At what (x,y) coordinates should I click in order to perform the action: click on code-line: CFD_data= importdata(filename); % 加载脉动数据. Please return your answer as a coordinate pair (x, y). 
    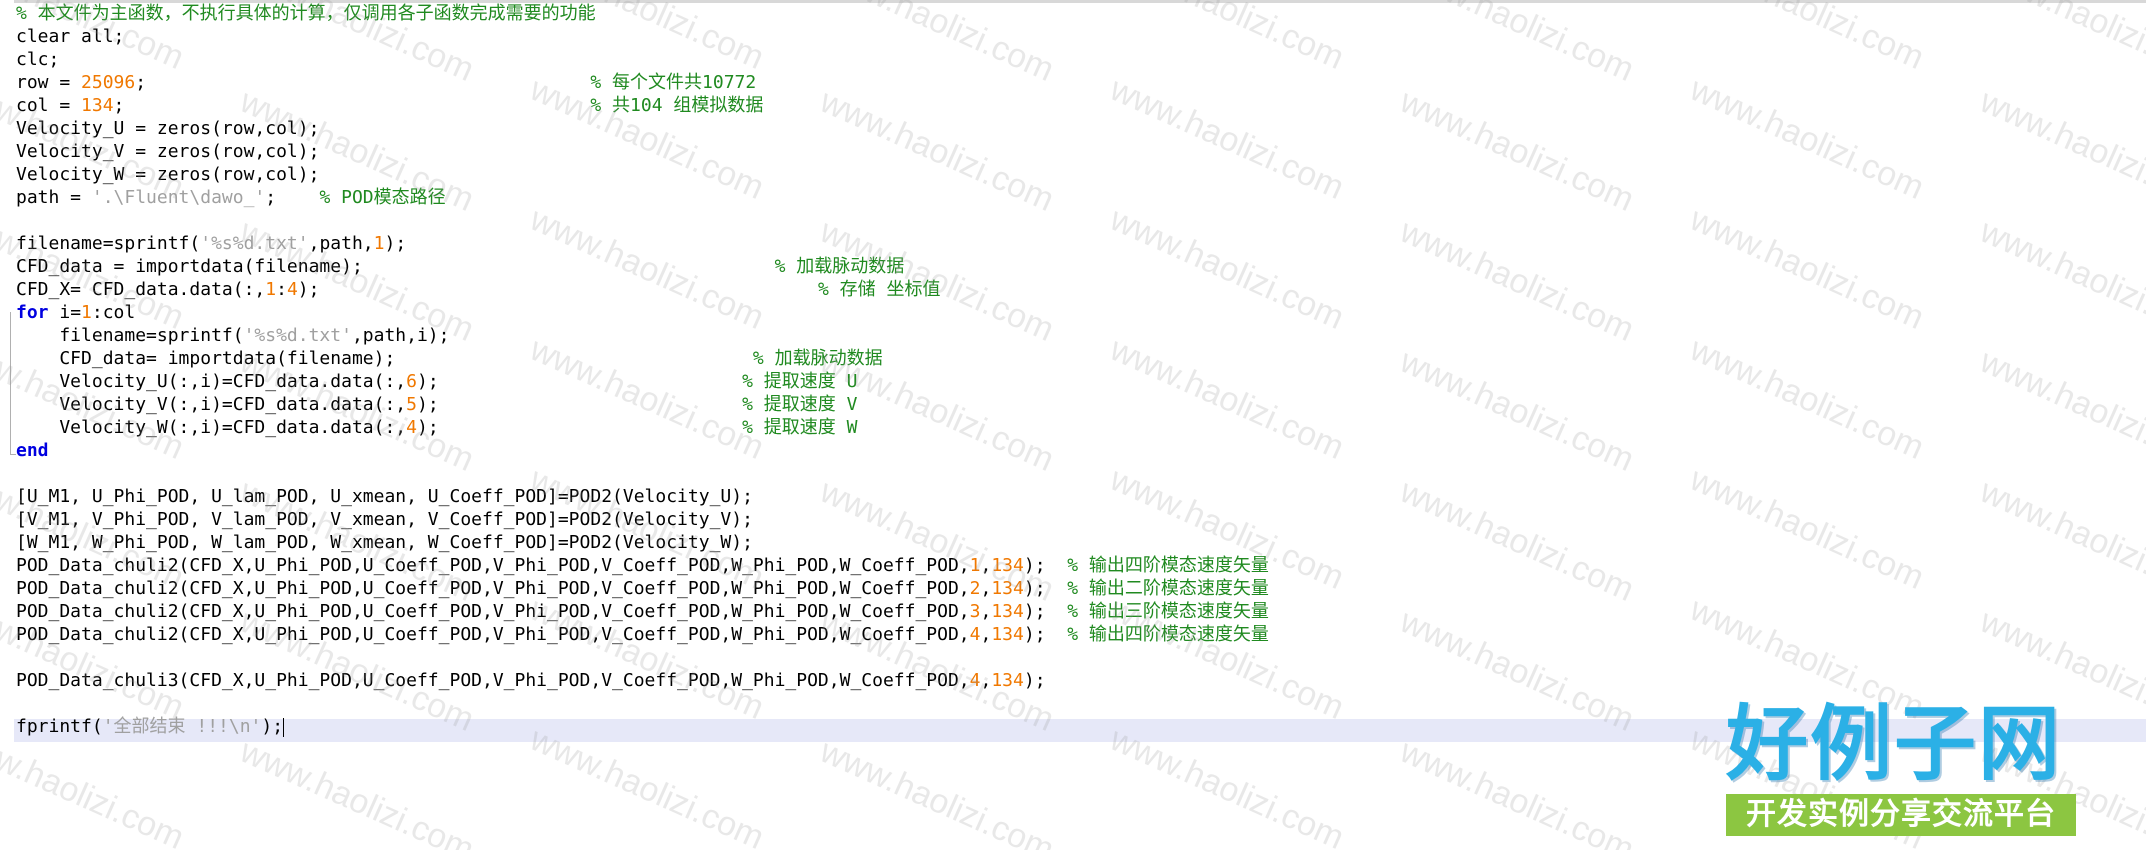
    Looking at the image, I should click on (642, 358).